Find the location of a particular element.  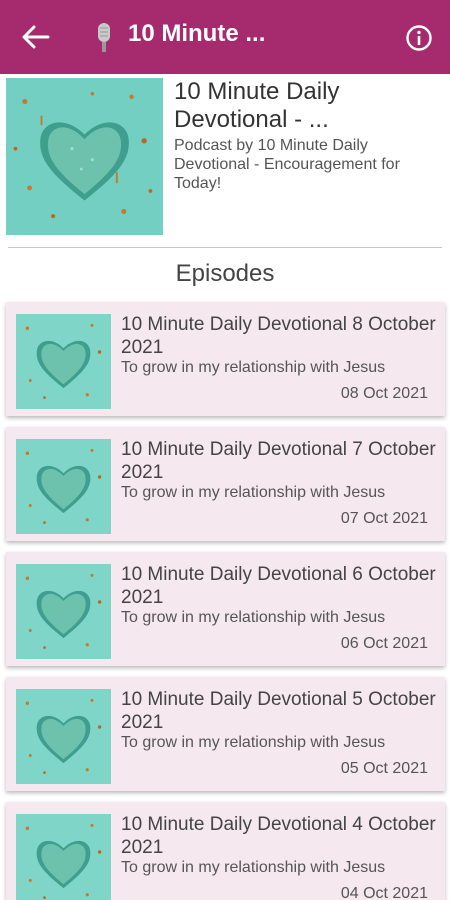

episode-date: 07 Oct 2021 is located at coordinates (384, 518).